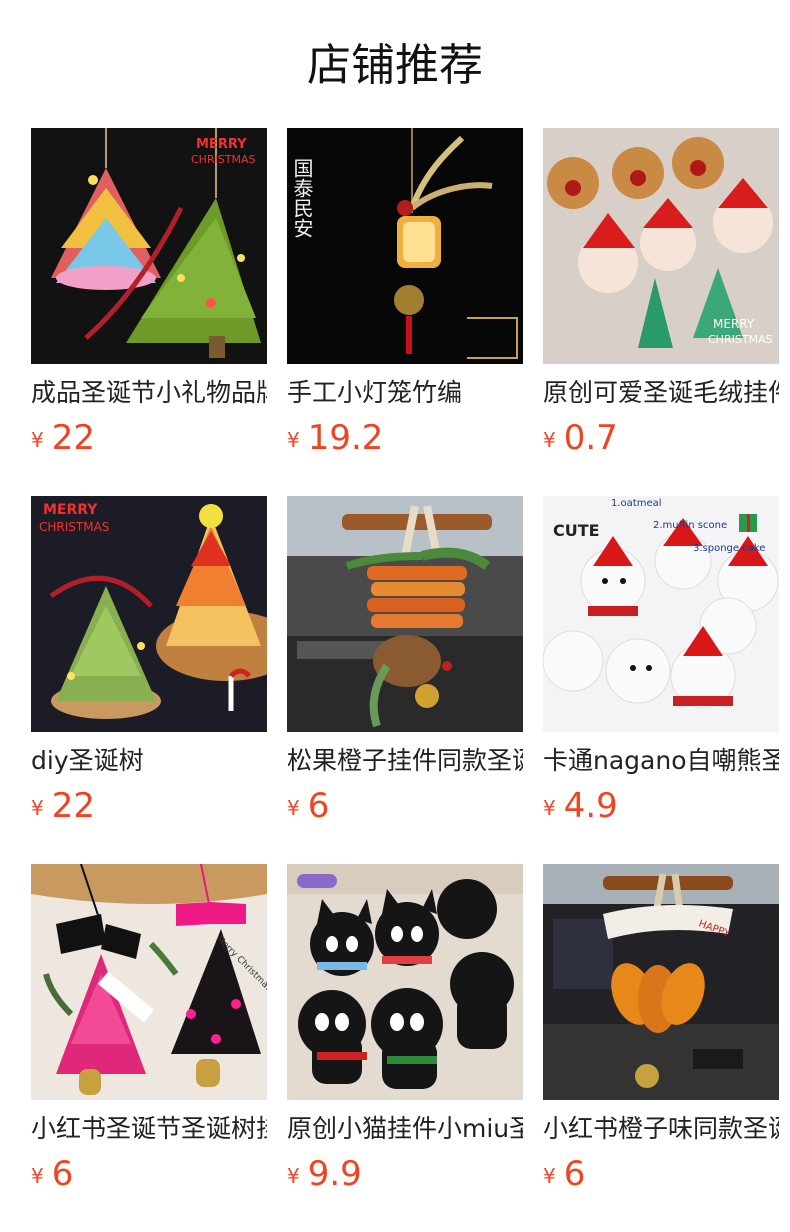 This screenshot has width=790, height=1232. I want to click on product-card: Merry Christmas 小红书圣诞节圣诞树挂件 ¥6, so click(149, 1034).